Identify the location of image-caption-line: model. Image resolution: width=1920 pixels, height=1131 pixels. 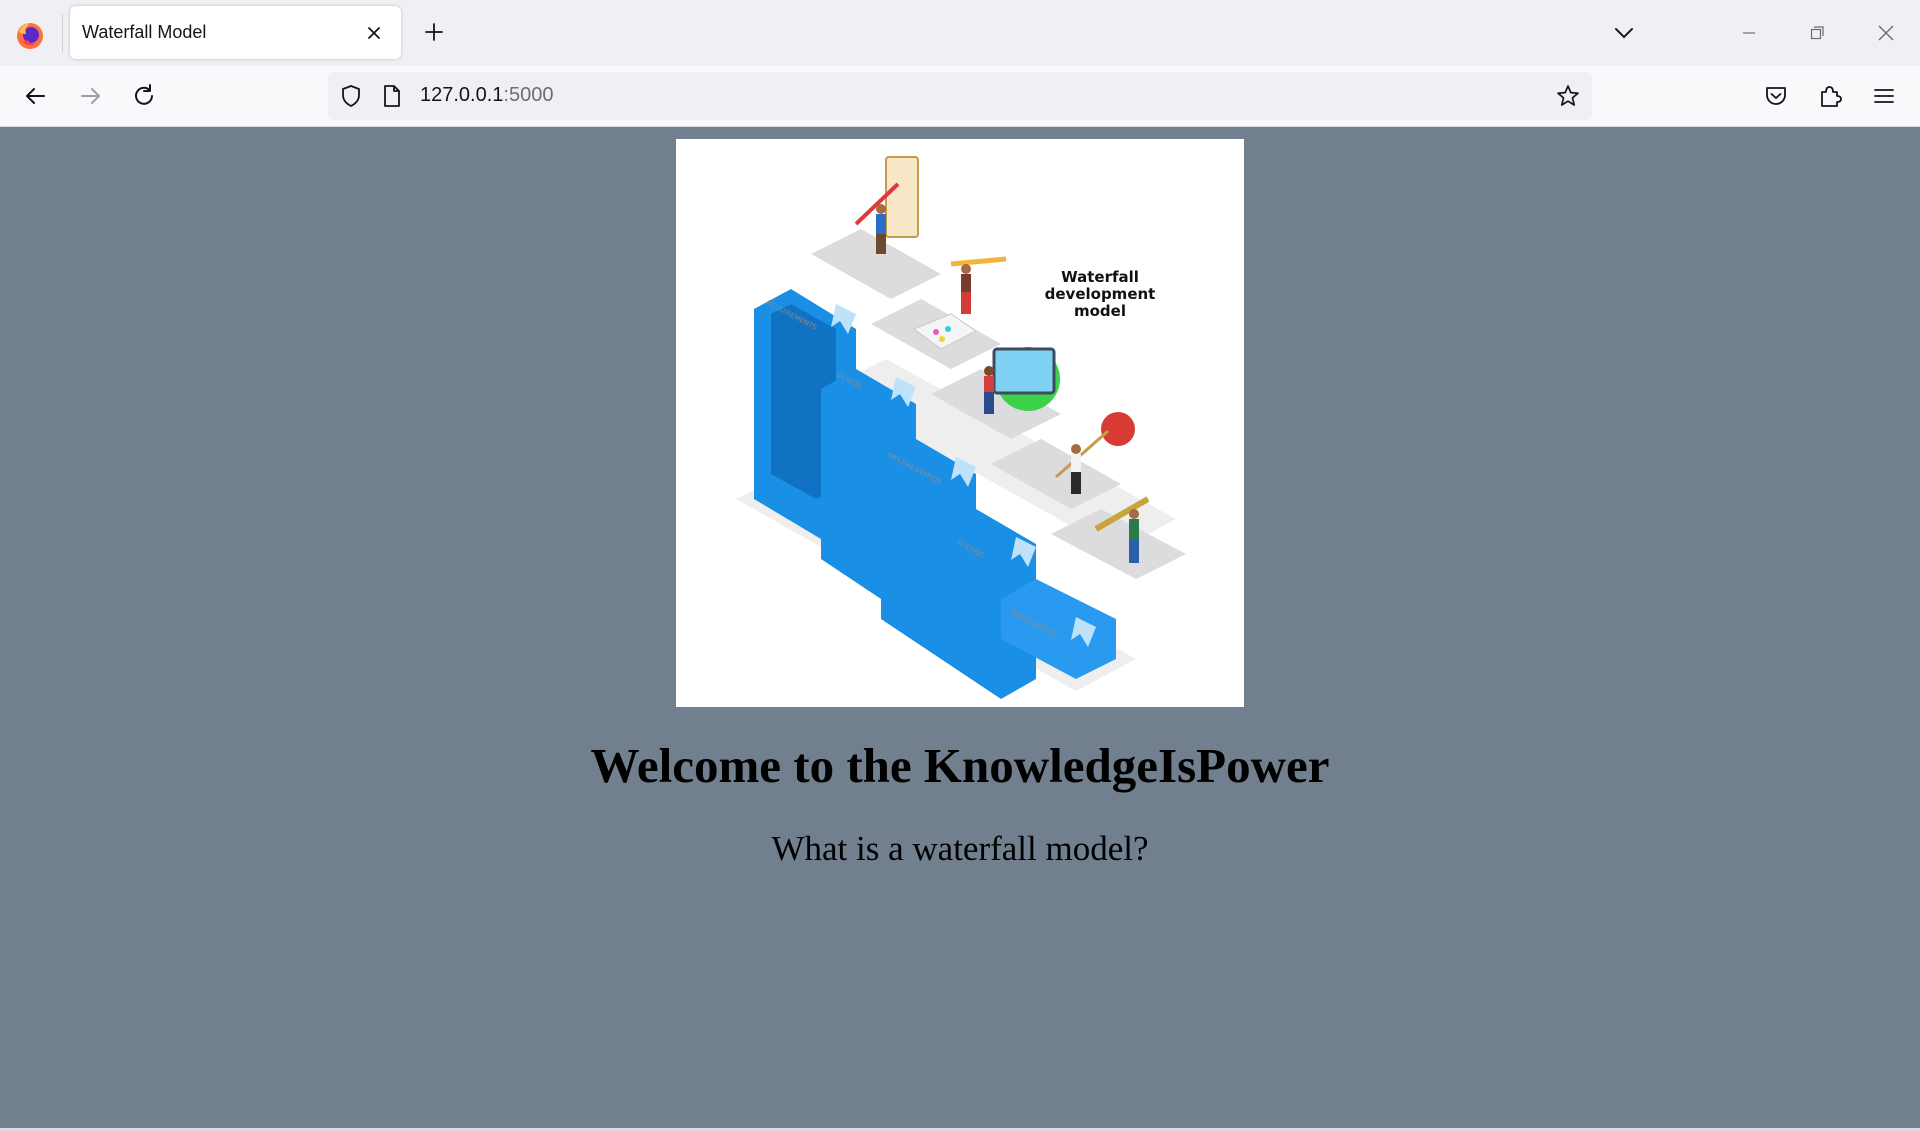
(1100, 311).